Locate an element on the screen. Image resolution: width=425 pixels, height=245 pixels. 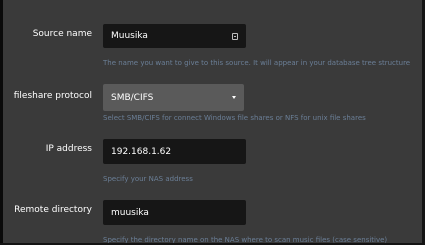
text-field-icon is located at coordinates (235, 36).